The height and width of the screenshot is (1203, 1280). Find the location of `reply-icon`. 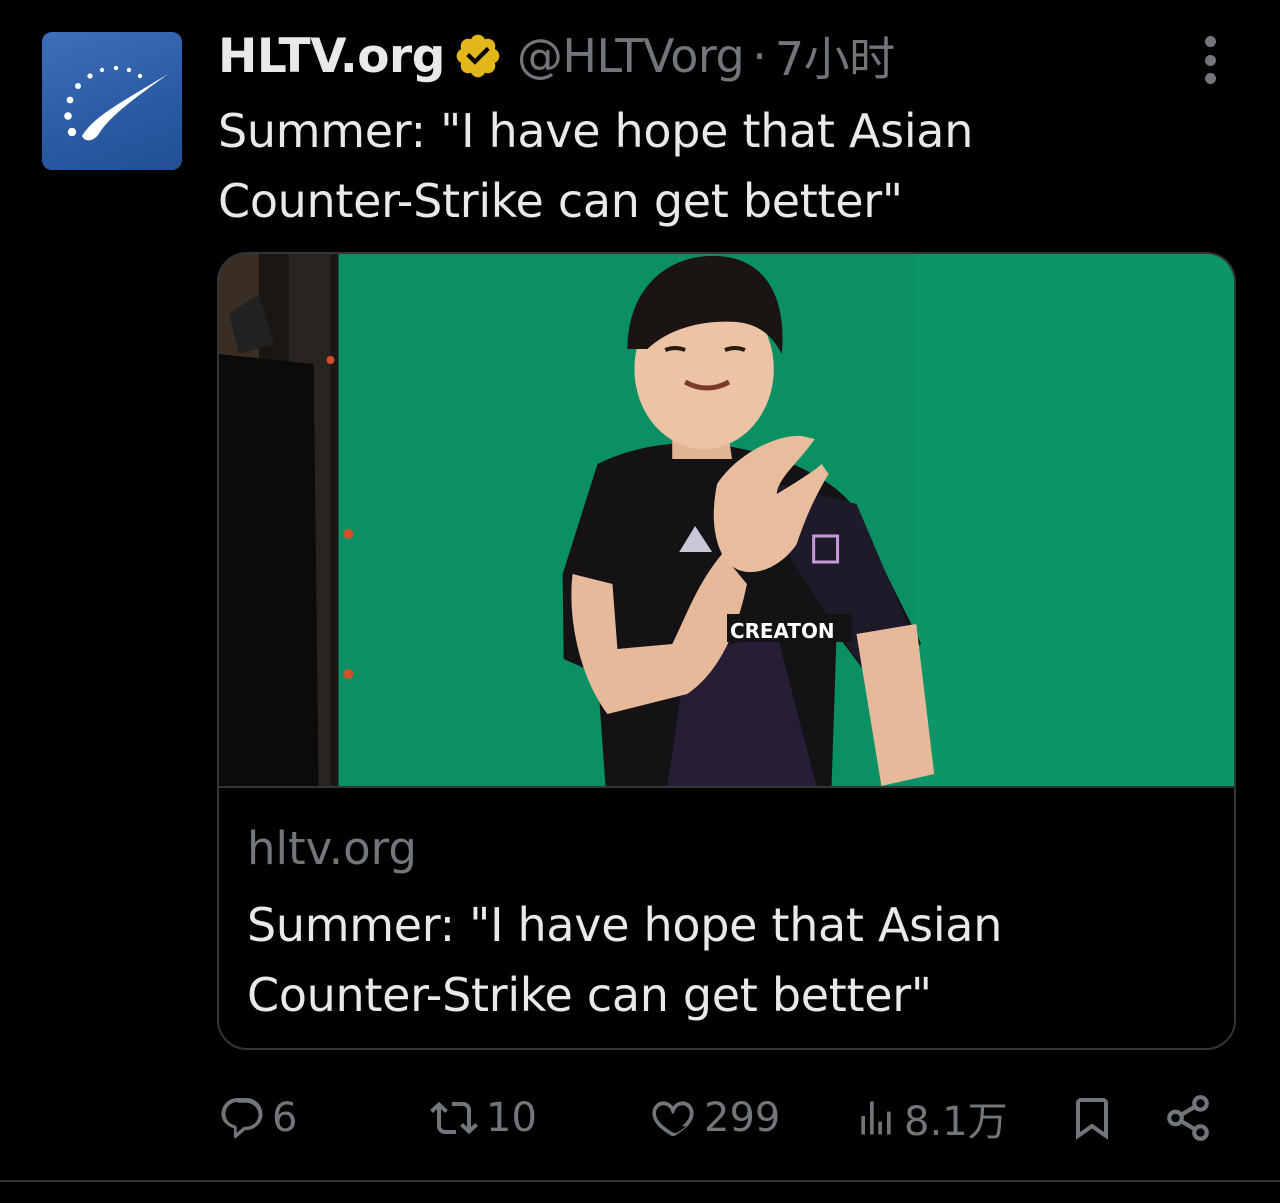

reply-icon is located at coordinates (242, 1118).